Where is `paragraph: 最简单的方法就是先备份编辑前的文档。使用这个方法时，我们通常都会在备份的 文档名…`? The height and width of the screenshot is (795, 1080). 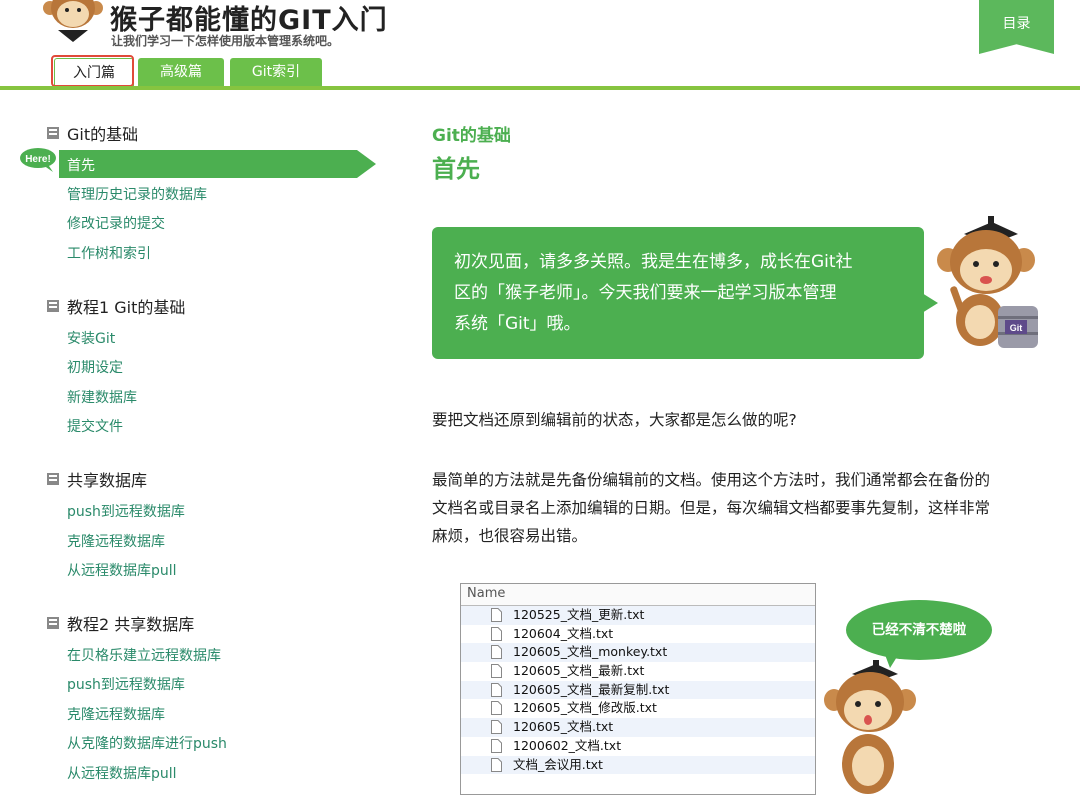
paragraph: 最简单的方法就是先备份编辑前的文档。使用这个方法时，我们通常都会在备份的 文档名… is located at coordinates (736, 508).